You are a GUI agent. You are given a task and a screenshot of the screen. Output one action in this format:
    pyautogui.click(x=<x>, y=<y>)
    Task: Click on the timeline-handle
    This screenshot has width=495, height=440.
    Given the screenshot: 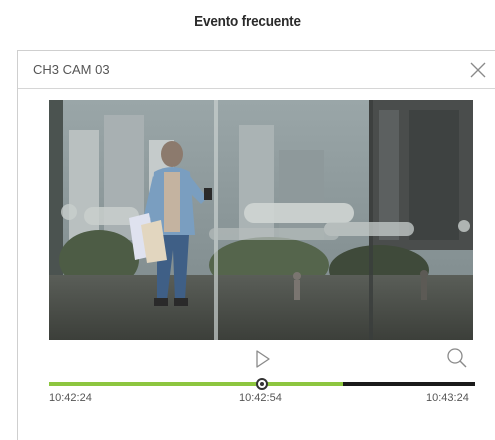 What is the action you would take?
    pyautogui.click(x=262, y=384)
    